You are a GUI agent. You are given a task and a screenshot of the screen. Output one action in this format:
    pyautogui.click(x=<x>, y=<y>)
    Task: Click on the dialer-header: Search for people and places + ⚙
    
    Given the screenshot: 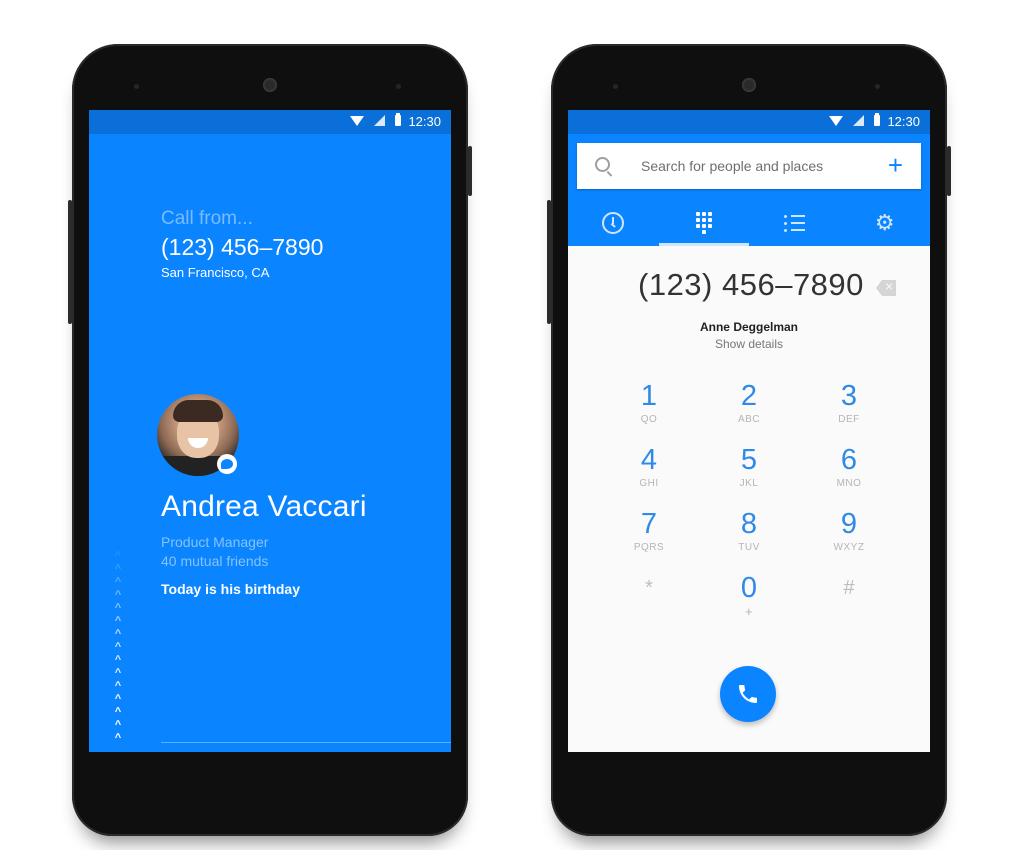 What is the action you would take?
    pyautogui.click(x=749, y=190)
    